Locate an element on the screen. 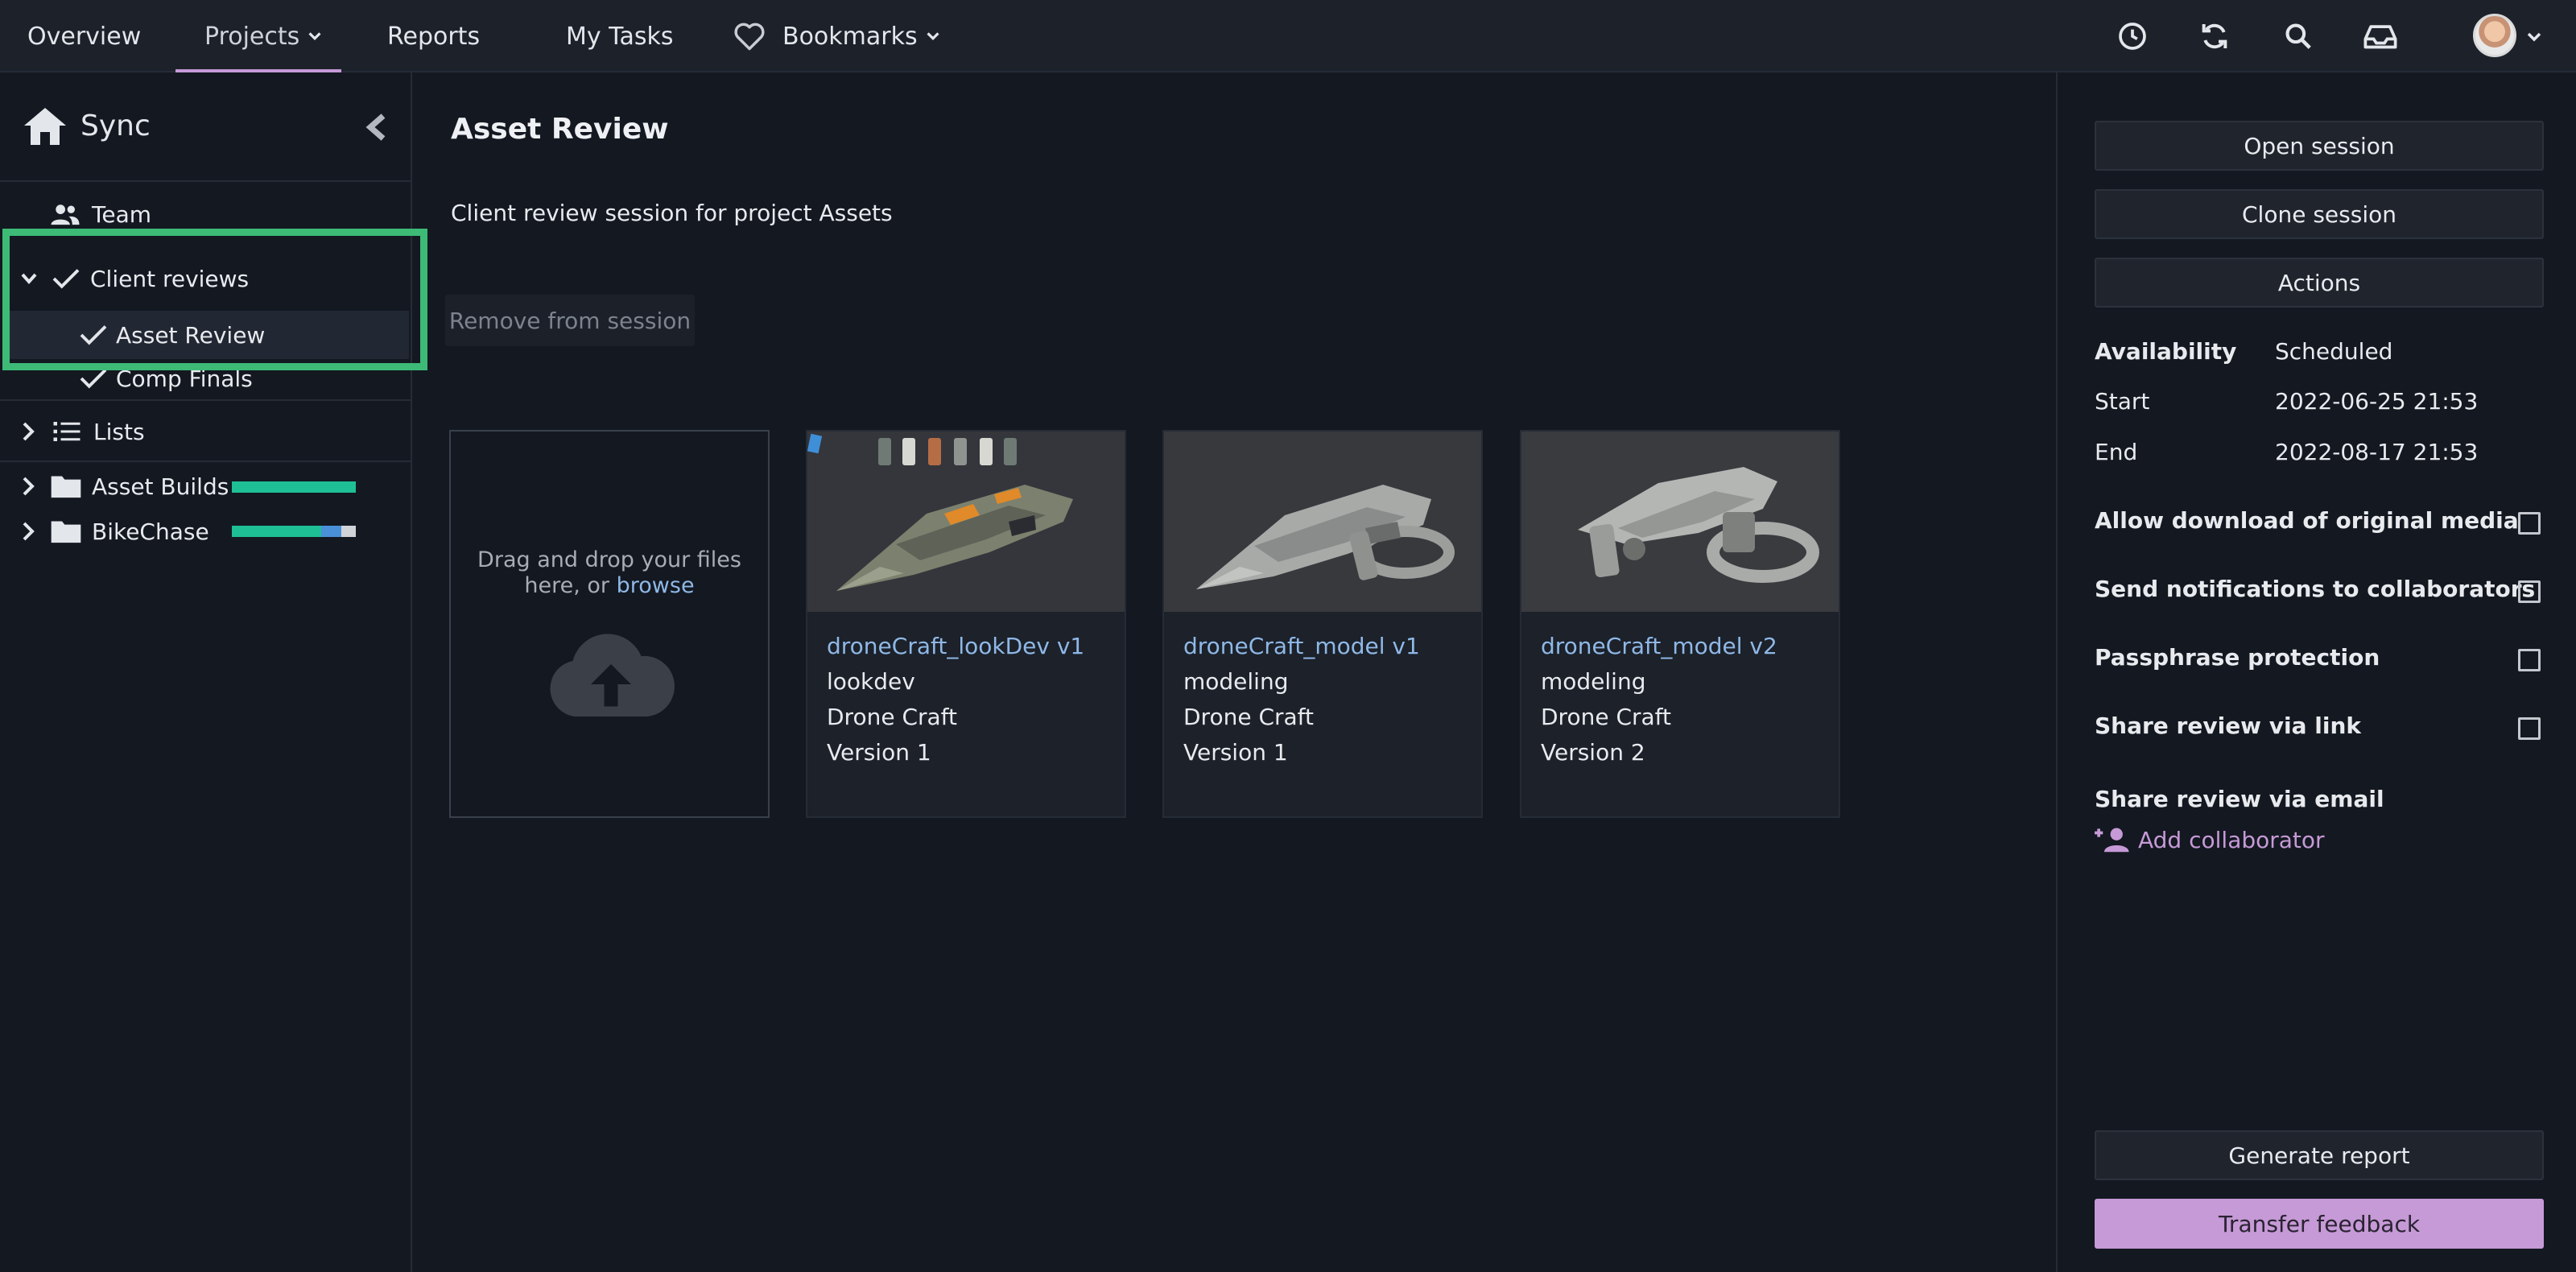 The image size is (2576, 1272). sidebar-item-label: Team is located at coordinates (122, 214).